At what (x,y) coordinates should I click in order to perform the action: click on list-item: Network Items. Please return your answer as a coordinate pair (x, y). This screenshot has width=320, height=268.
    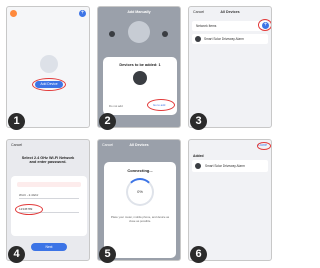
    Looking at the image, I should click on (230, 26).